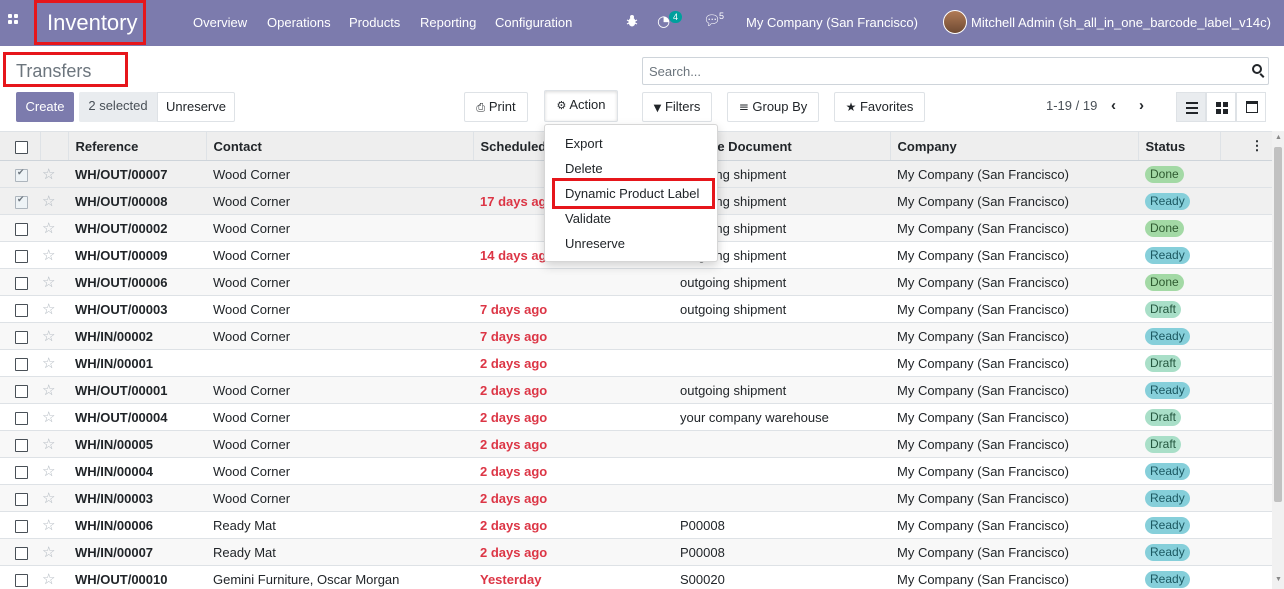 The width and height of the screenshot is (1284, 589). Describe the element at coordinates (481, 107) in the screenshot. I see `print-icon: ⎙` at that location.